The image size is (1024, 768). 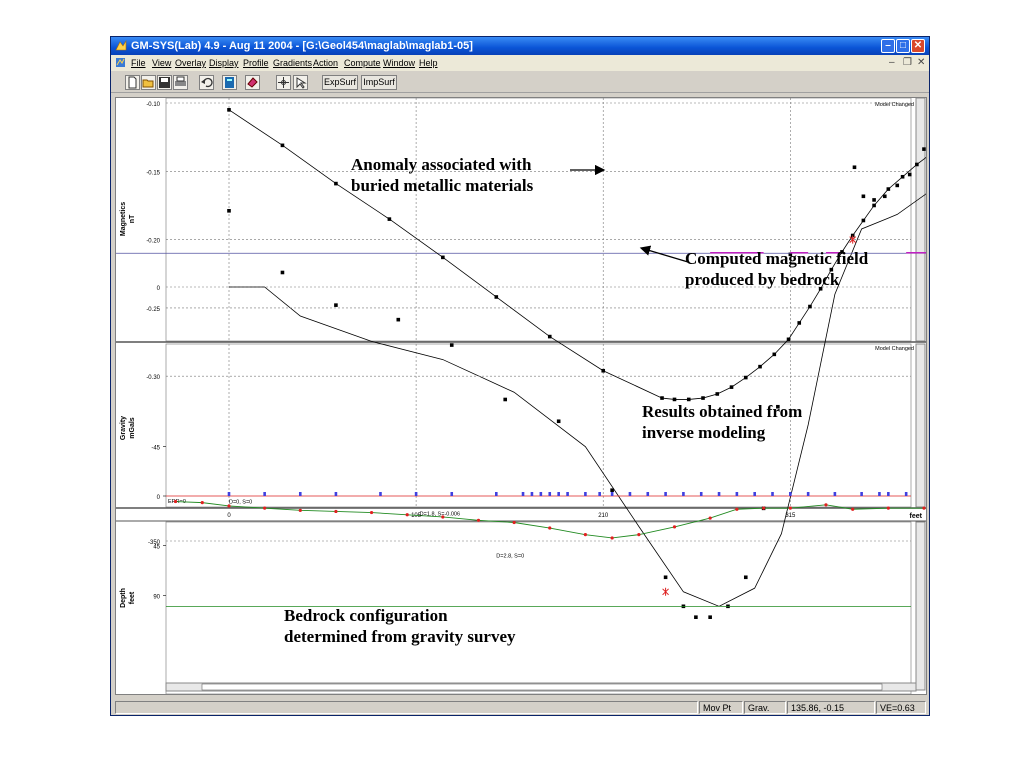 What do you see at coordinates (164, 82) in the screenshot?
I see `save-icon` at bounding box center [164, 82].